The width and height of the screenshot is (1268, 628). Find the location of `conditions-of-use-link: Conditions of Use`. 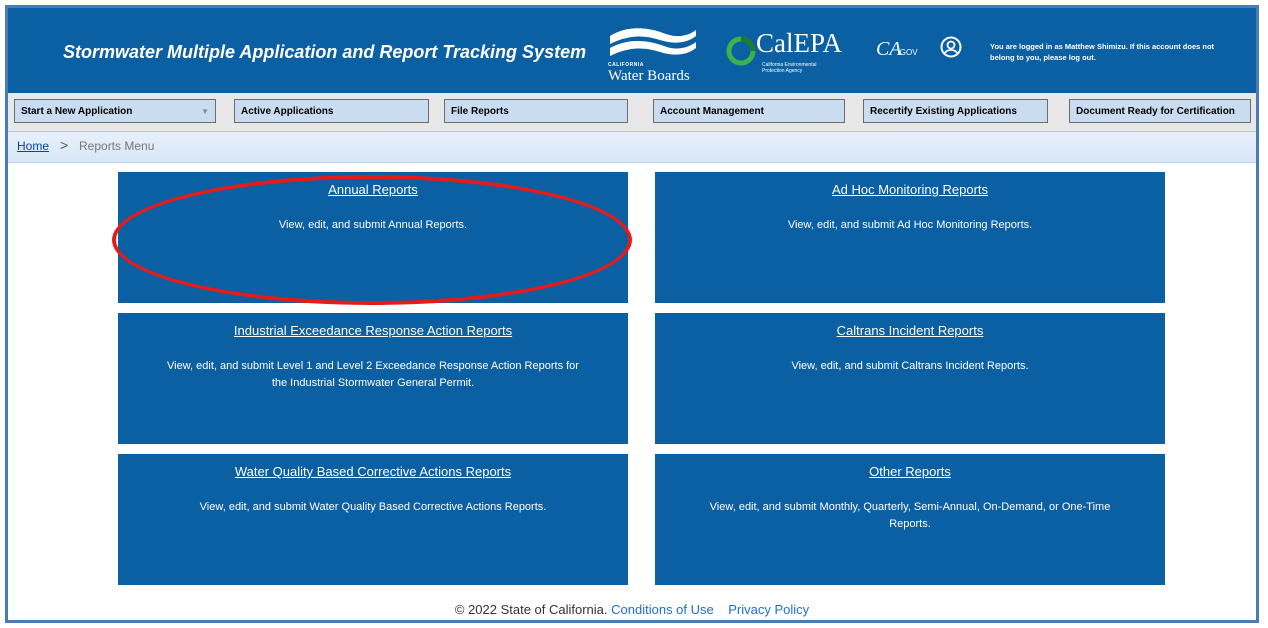

conditions-of-use-link: Conditions of Use is located at coordinates (662, 609).